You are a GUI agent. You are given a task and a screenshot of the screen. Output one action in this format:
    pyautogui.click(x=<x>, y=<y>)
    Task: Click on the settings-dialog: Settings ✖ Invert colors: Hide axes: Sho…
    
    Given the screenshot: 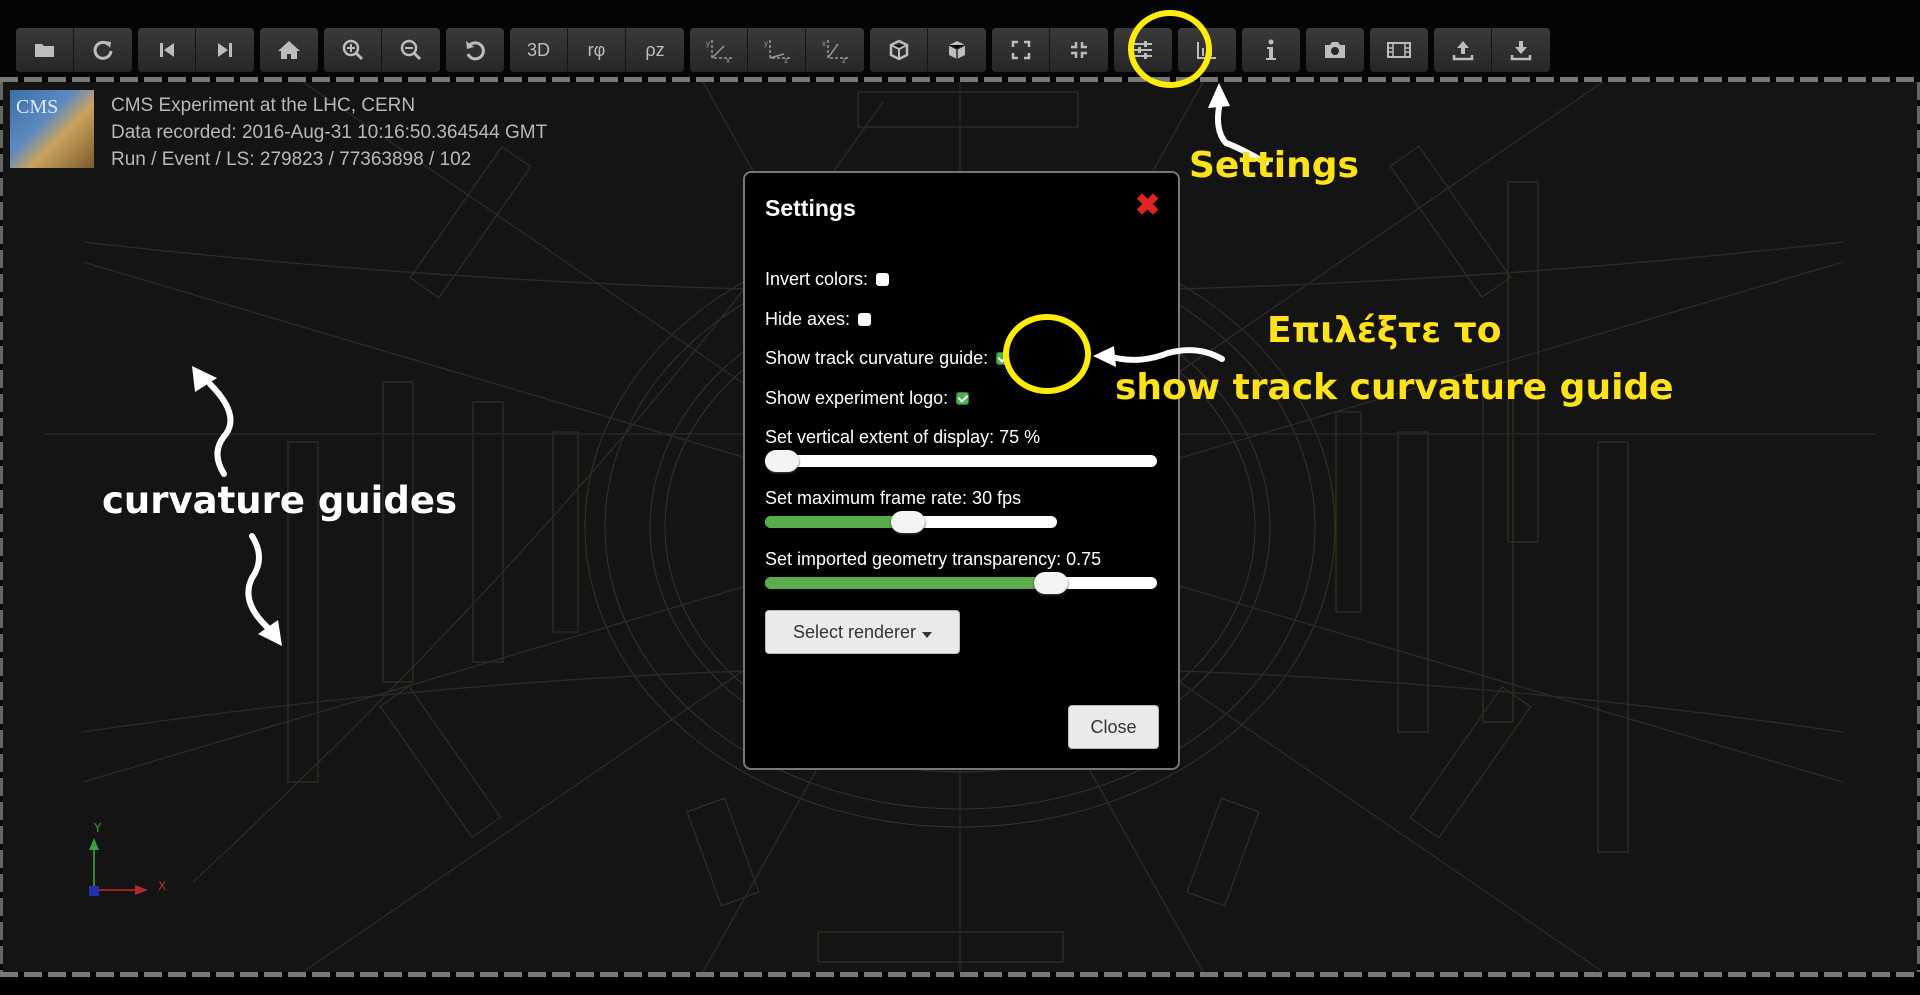 What is the action you would take?
    pyautogui.click(x=961, y=470)
    